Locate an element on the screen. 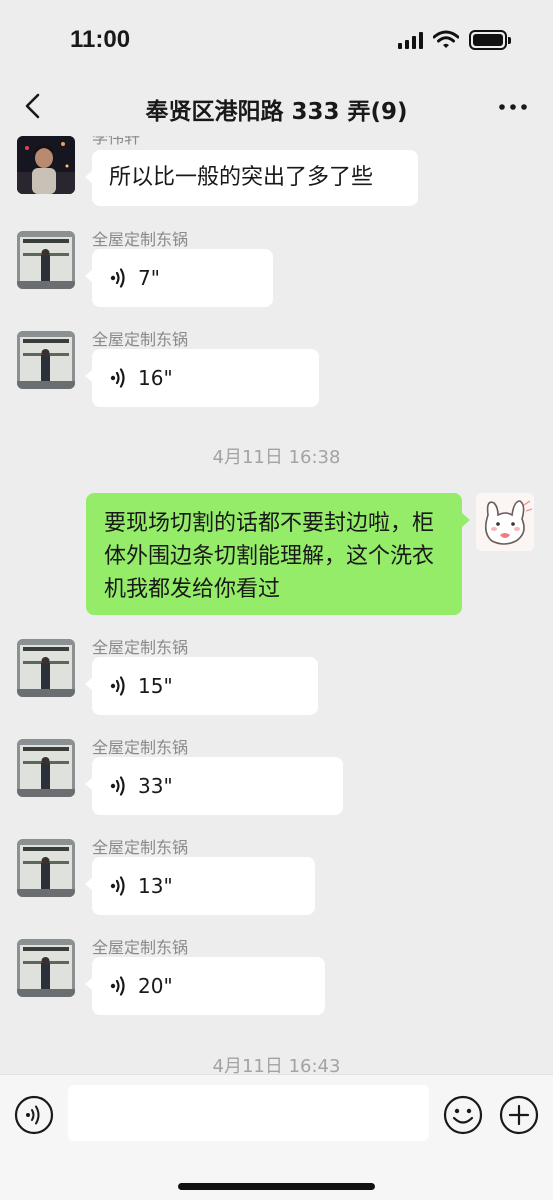  wifi-icon is located at coordinates (446, 39).